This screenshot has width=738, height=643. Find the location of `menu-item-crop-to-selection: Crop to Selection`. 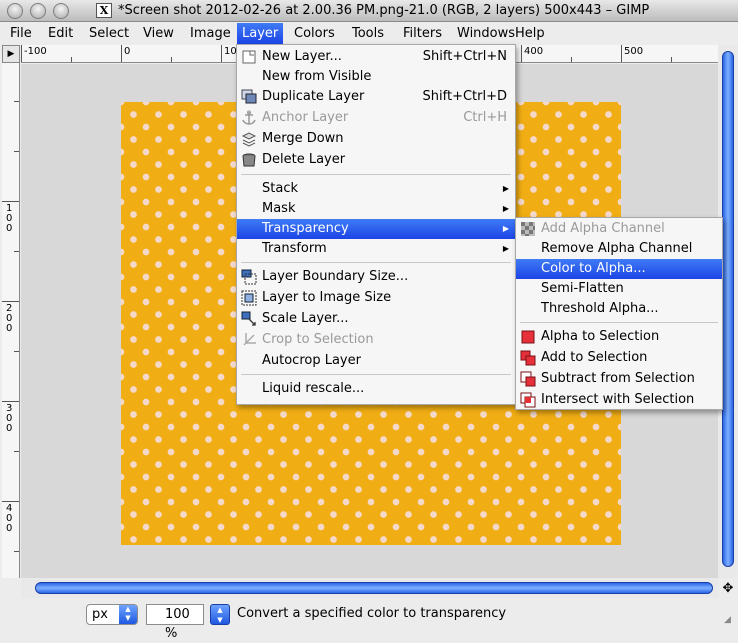

menu-item-crop-to-selection: Crop to Selection is located at coordinates (376, 340).